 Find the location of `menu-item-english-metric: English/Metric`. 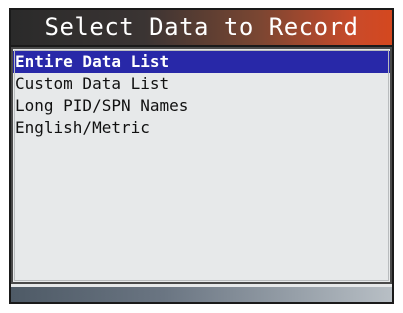

menu-item-english-metric: English/Metric is located at coordinates (201, 128).